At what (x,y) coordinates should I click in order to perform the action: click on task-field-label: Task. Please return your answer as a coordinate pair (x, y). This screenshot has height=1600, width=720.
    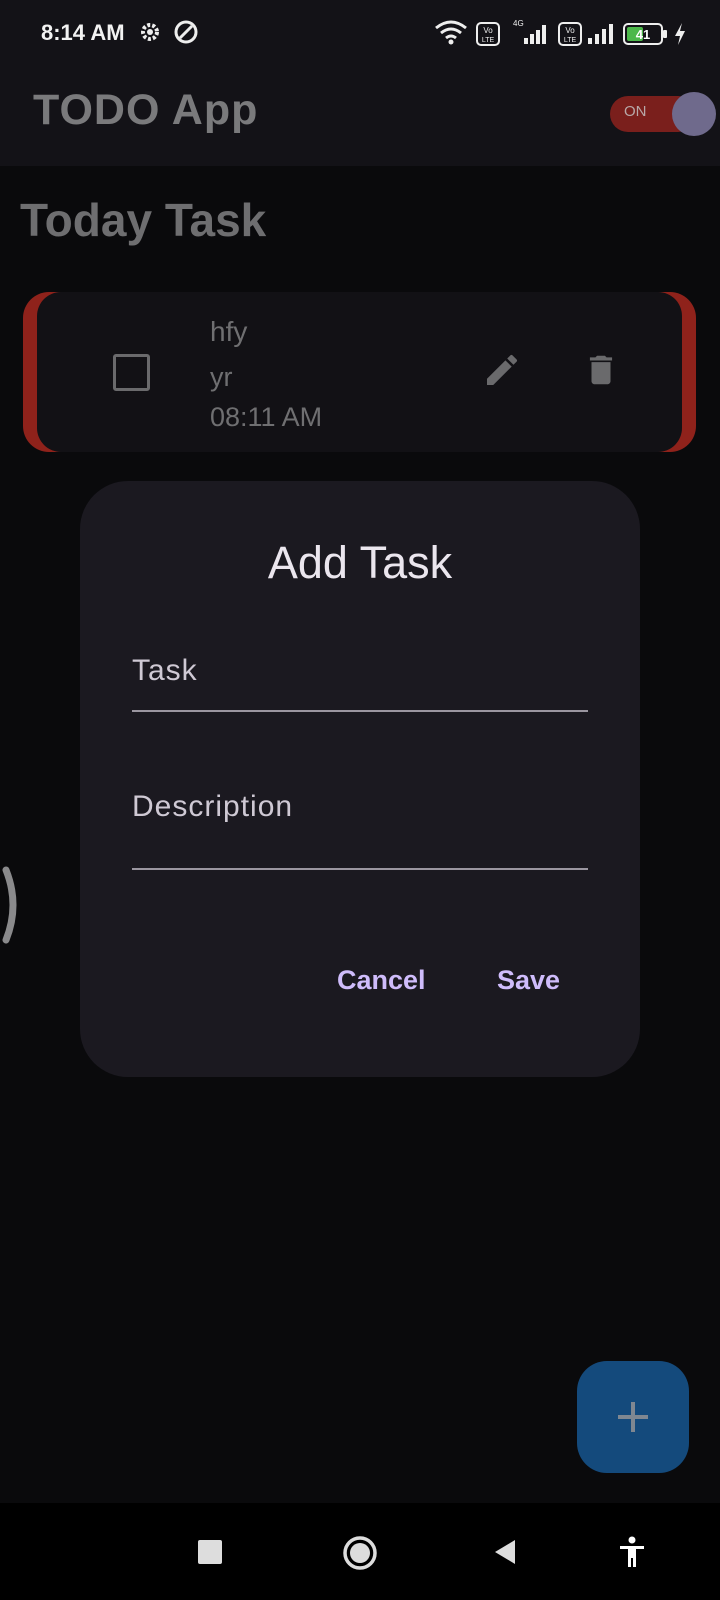
    Looking at the image, I should click on (165, 670).